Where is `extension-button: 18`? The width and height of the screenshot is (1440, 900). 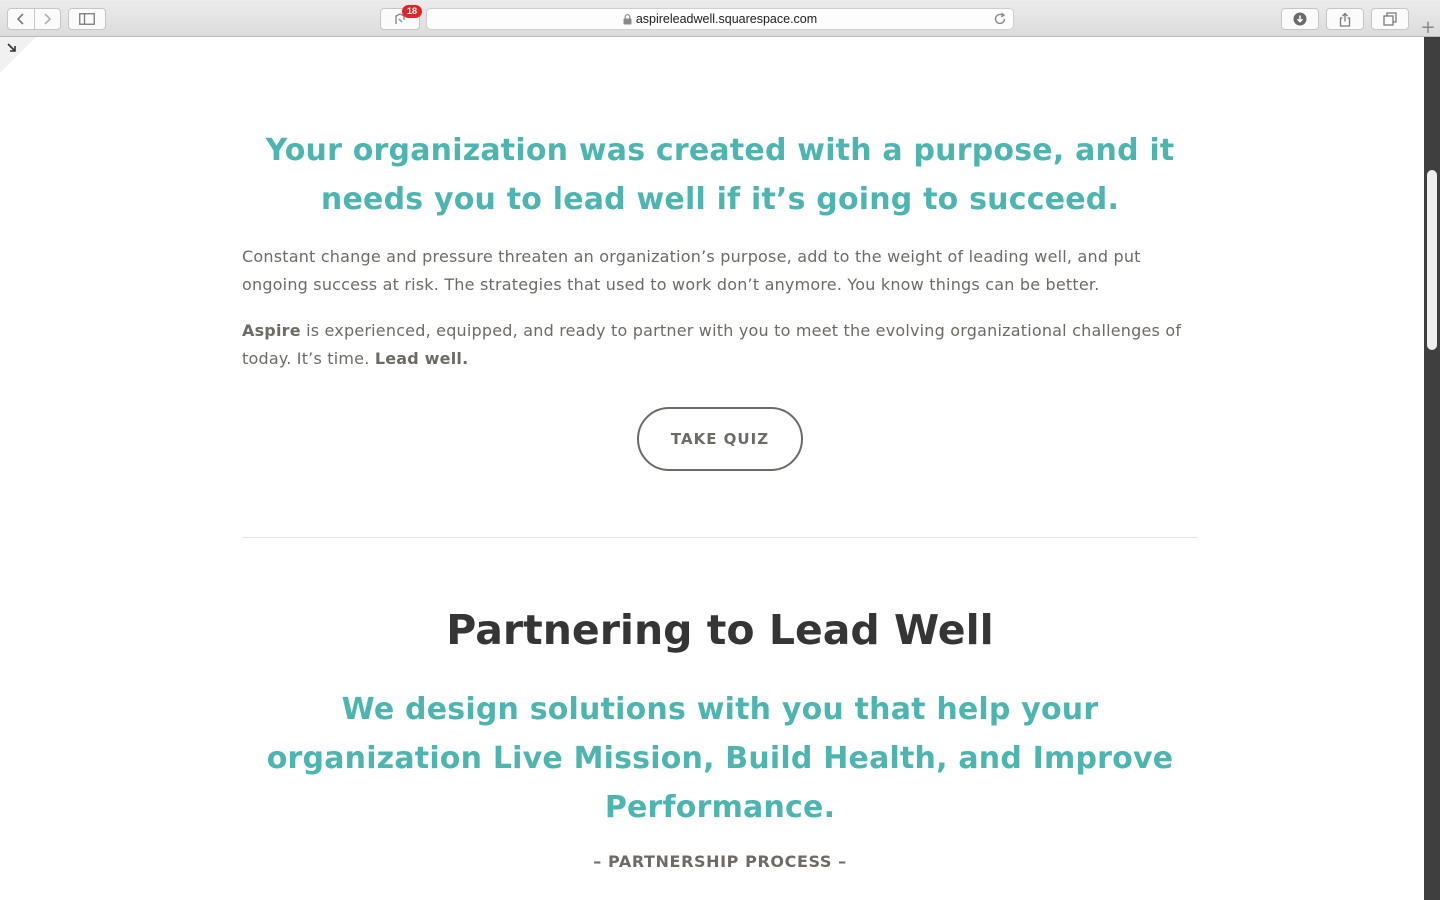
extension-button: 18 is located at coordinates (401, 17).